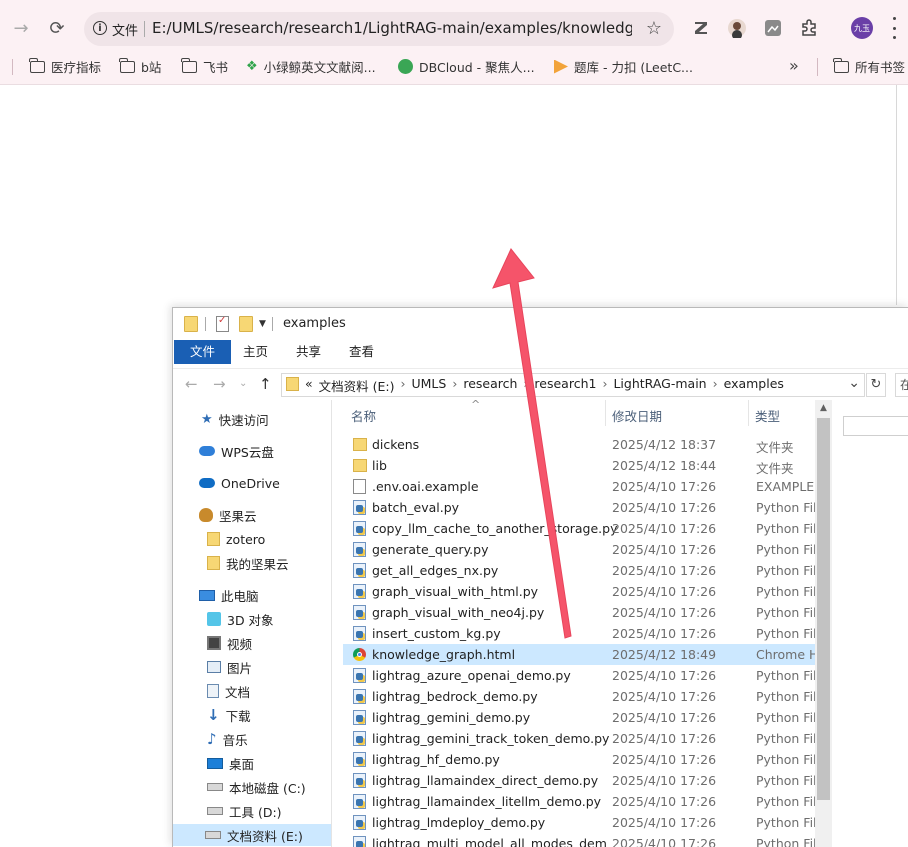 The width and height of the screenshot is (908, 847). I want to click on refresh-icon: ↻, so click(876, 385).